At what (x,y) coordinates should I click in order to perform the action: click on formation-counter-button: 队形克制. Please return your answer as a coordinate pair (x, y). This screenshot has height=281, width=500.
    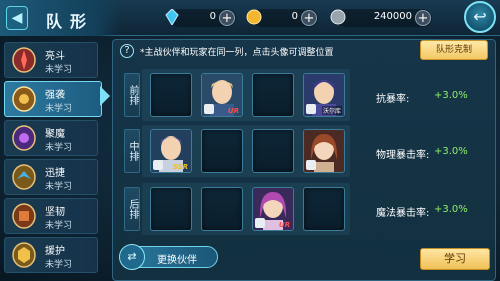
    Looking at the image, I should click on (454, 50).